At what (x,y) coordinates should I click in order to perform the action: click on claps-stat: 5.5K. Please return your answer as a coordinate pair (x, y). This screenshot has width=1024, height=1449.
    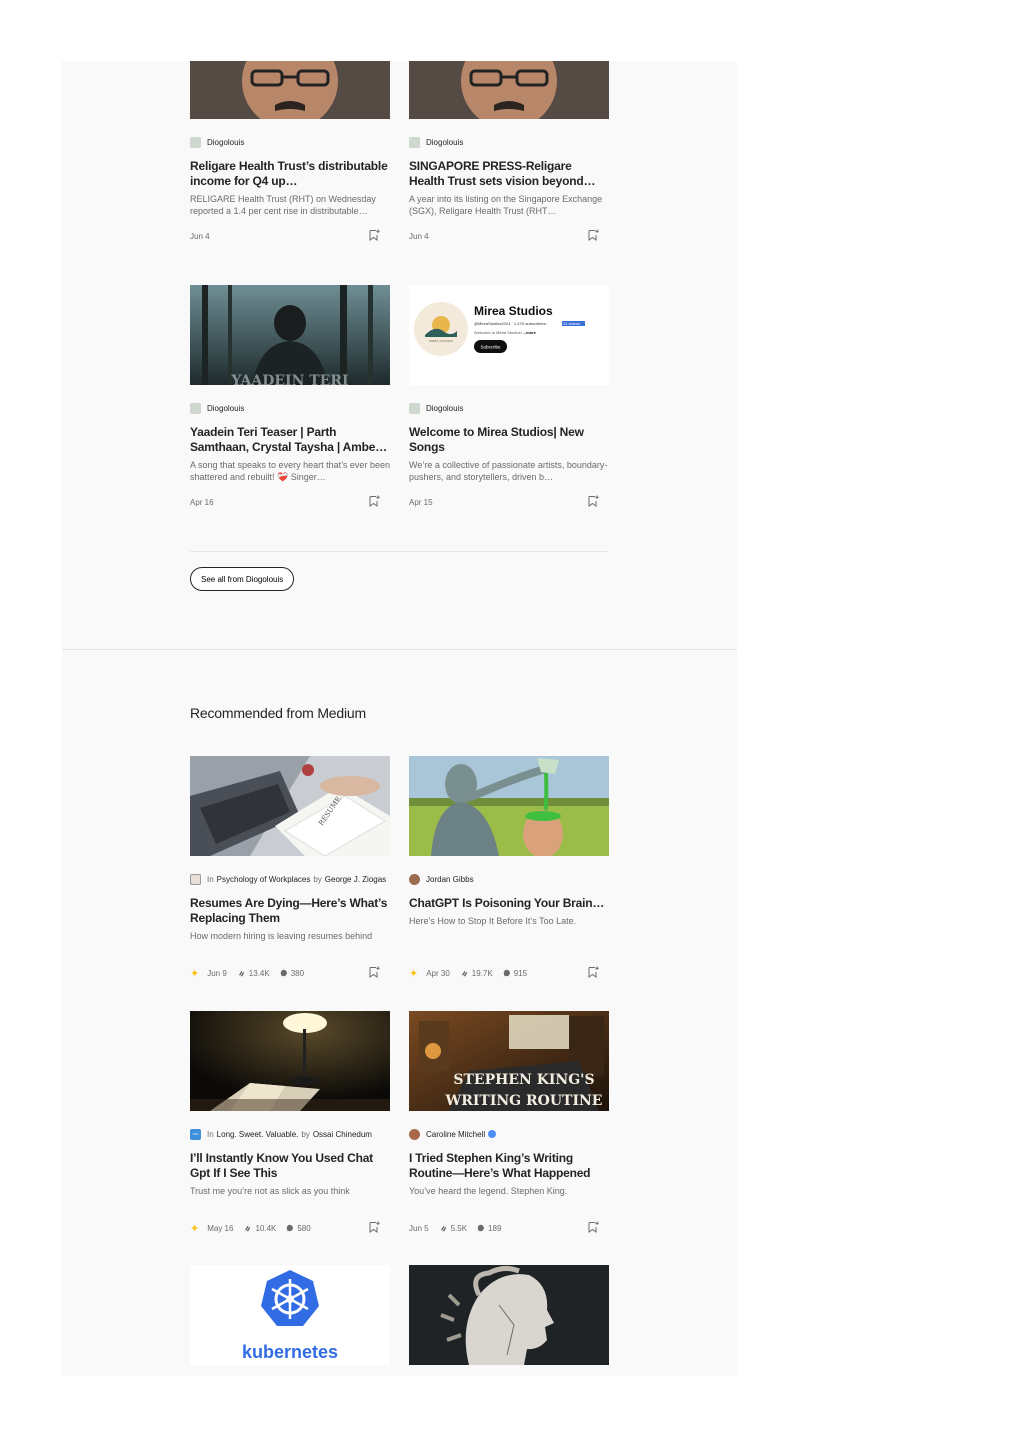
    Looking at the image, I should click on (453, 1228).